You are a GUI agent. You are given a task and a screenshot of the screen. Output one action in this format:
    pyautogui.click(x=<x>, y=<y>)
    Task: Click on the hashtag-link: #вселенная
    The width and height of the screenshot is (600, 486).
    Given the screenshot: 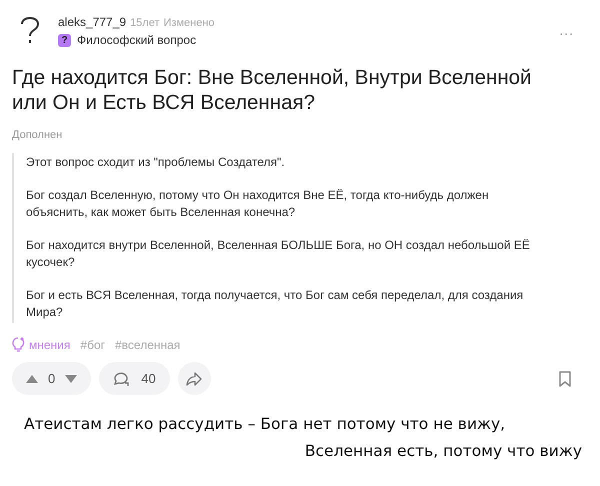 What is the action you would take?
    pyautogui.click(x=147, y=345)
    